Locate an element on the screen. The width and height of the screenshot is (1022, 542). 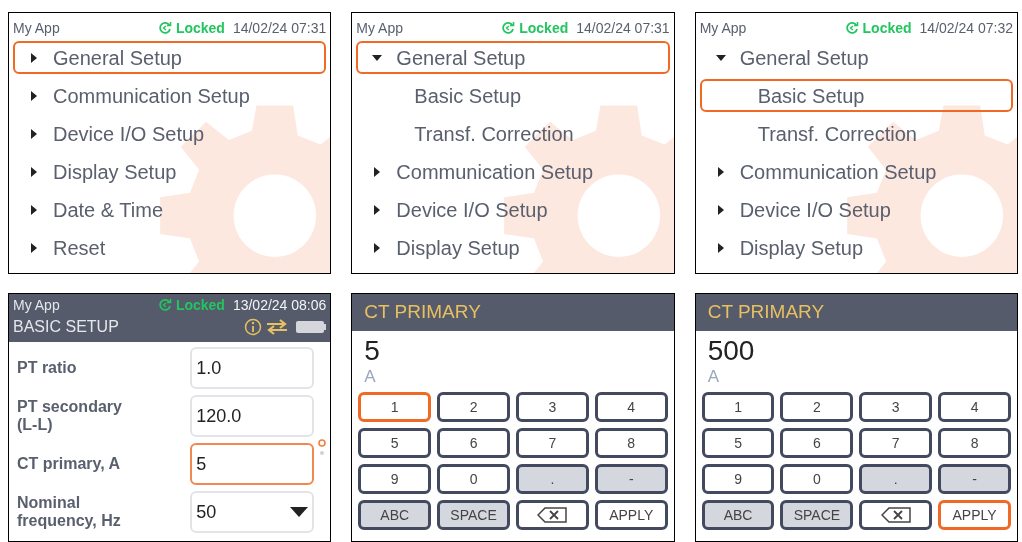
transfer-arrows-icon is located at coordinates (277, 327).